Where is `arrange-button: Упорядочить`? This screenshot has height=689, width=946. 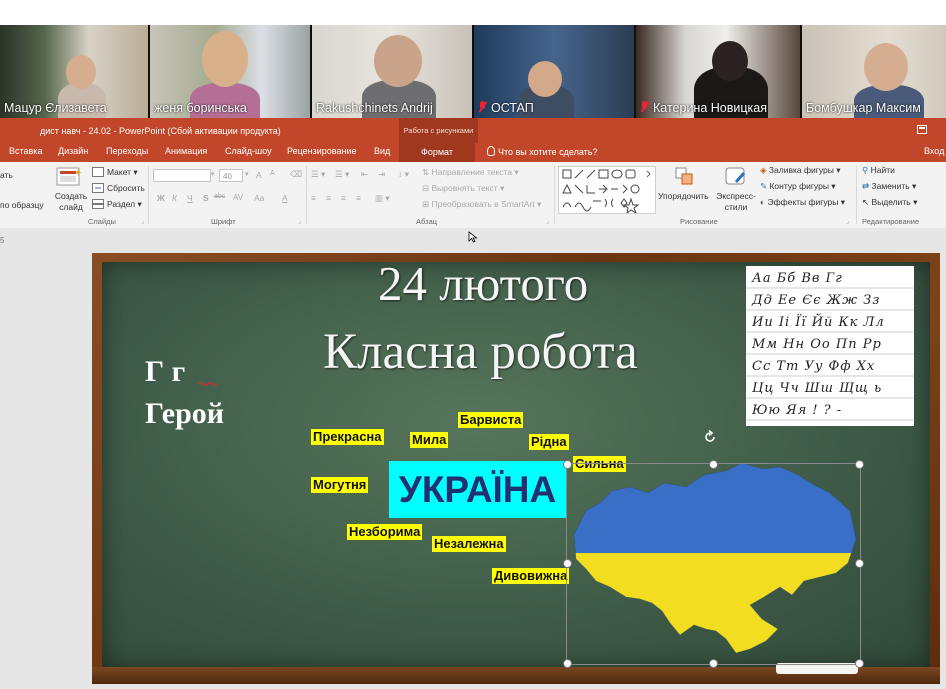
arrange-button: Упорядочить is located at coordinates (683, 196).